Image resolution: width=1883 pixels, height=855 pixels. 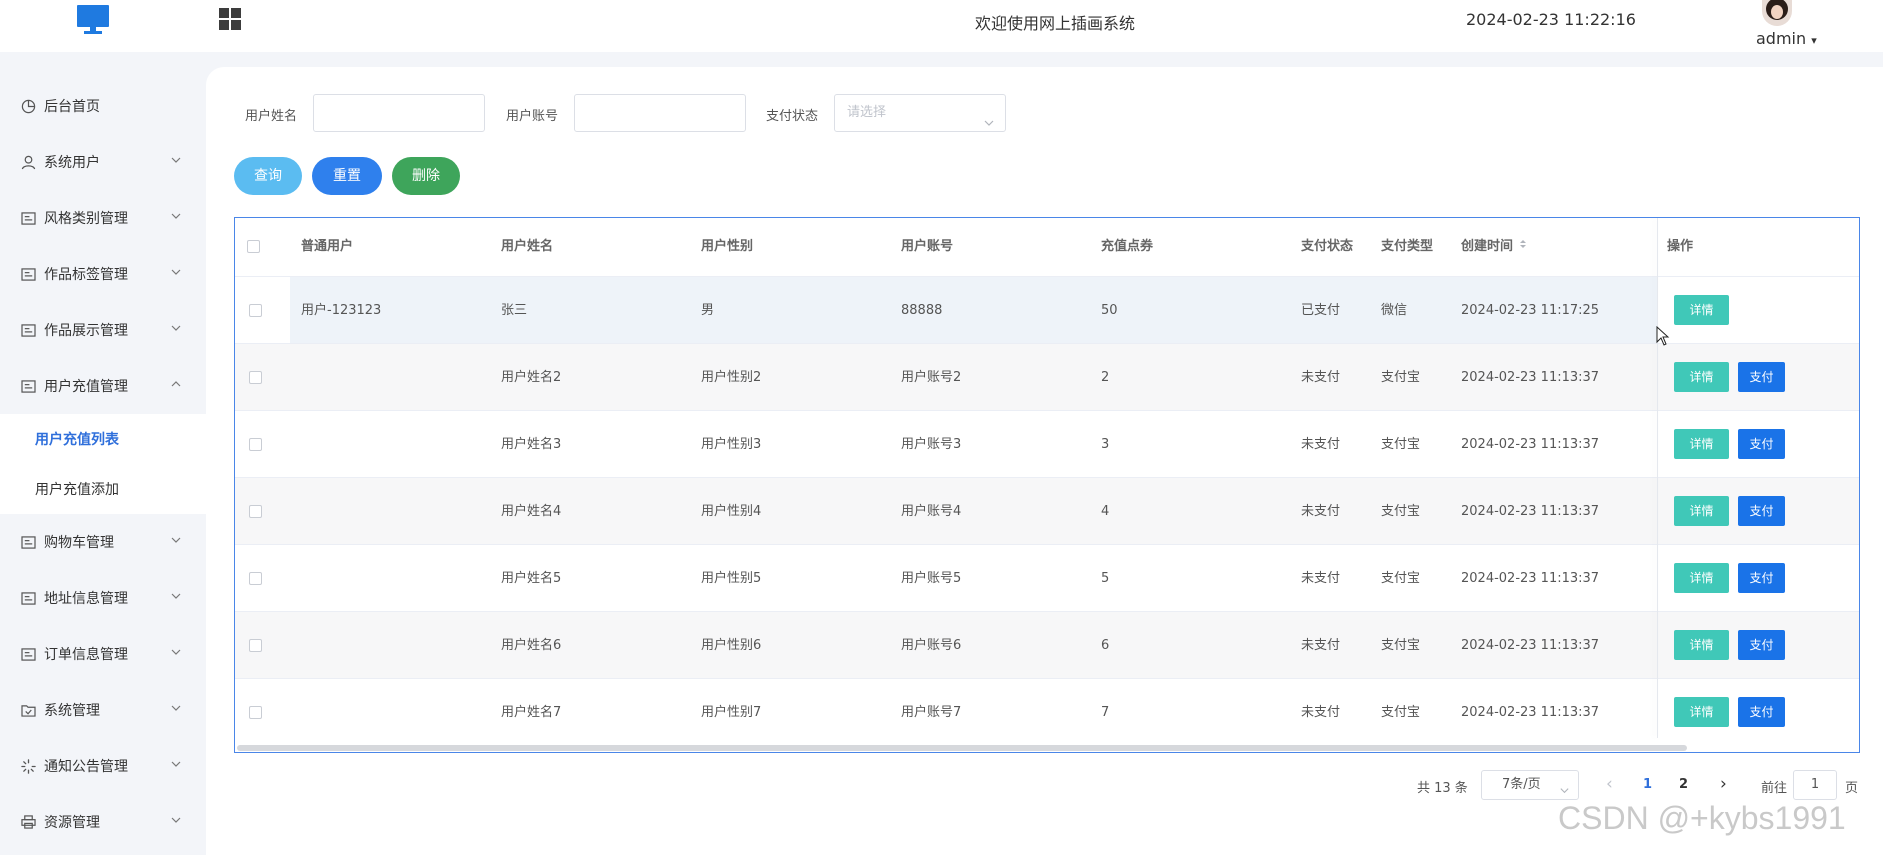 What do you see at coordinates (103, 710) in the screenshot?
I see `sidebar-item-system: 系统管理` at bounding box center [103, 710].